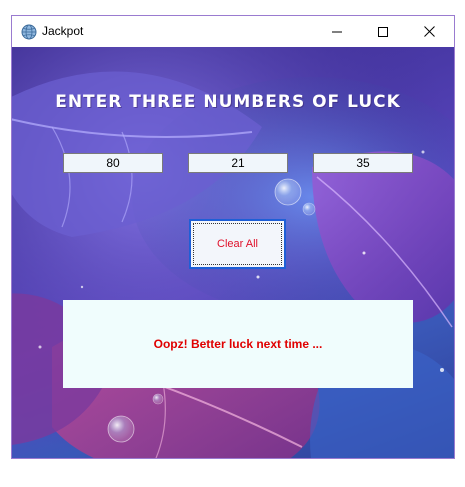  I want to click on window-title: Jackpot, so click(63, 31).